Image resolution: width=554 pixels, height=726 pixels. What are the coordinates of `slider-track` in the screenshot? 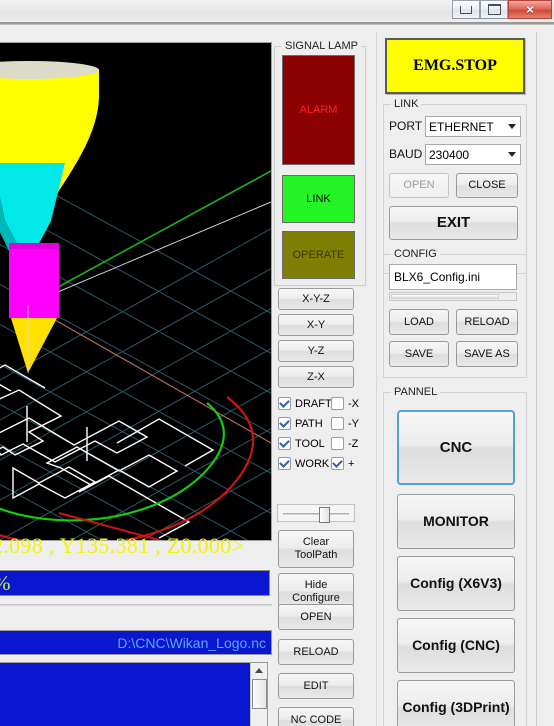 It's located at (316, 514).